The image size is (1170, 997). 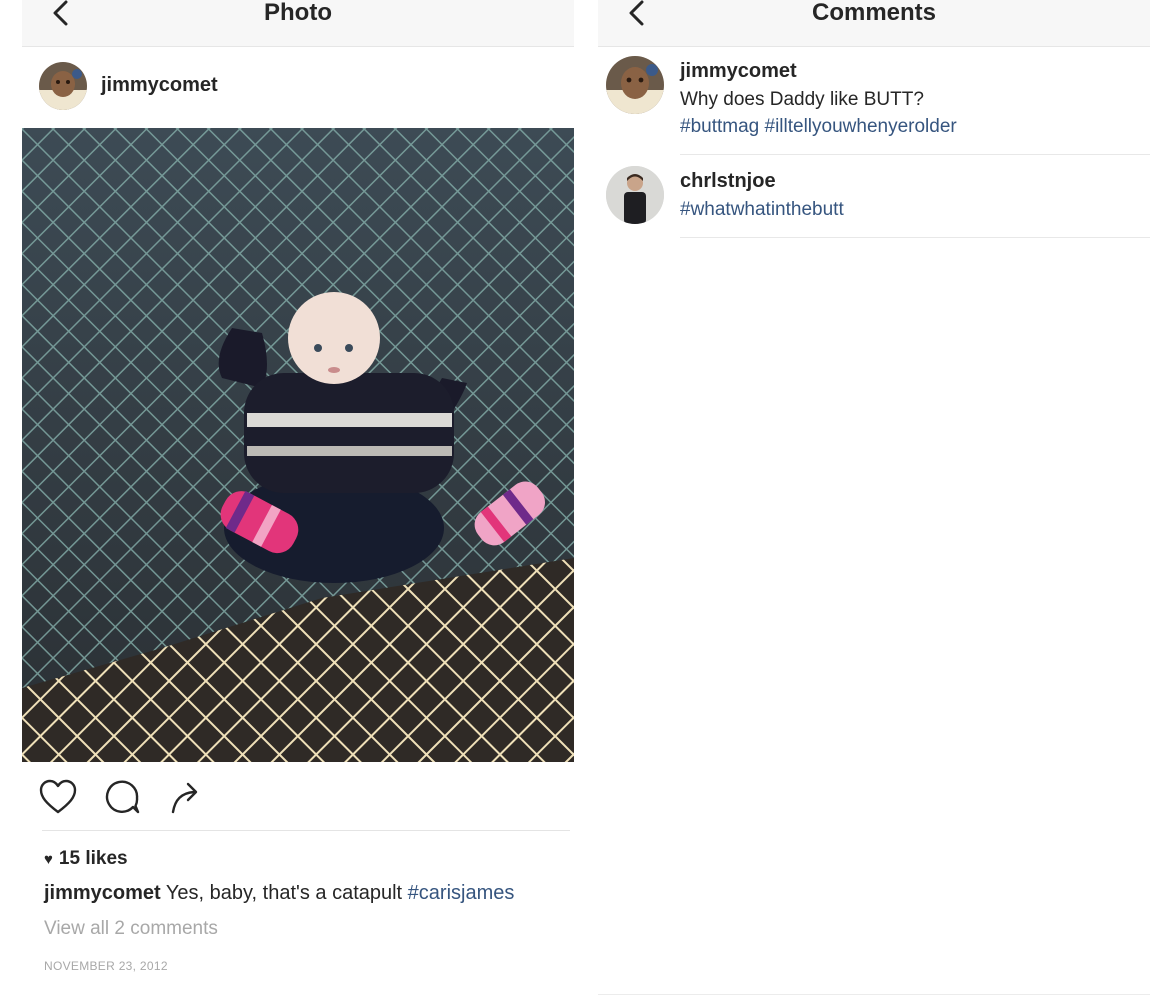 What do you see at coordinates (102, 893) in the screenshot?
I see `caption-username: jimmycomet` at bounding box center [102, 893].